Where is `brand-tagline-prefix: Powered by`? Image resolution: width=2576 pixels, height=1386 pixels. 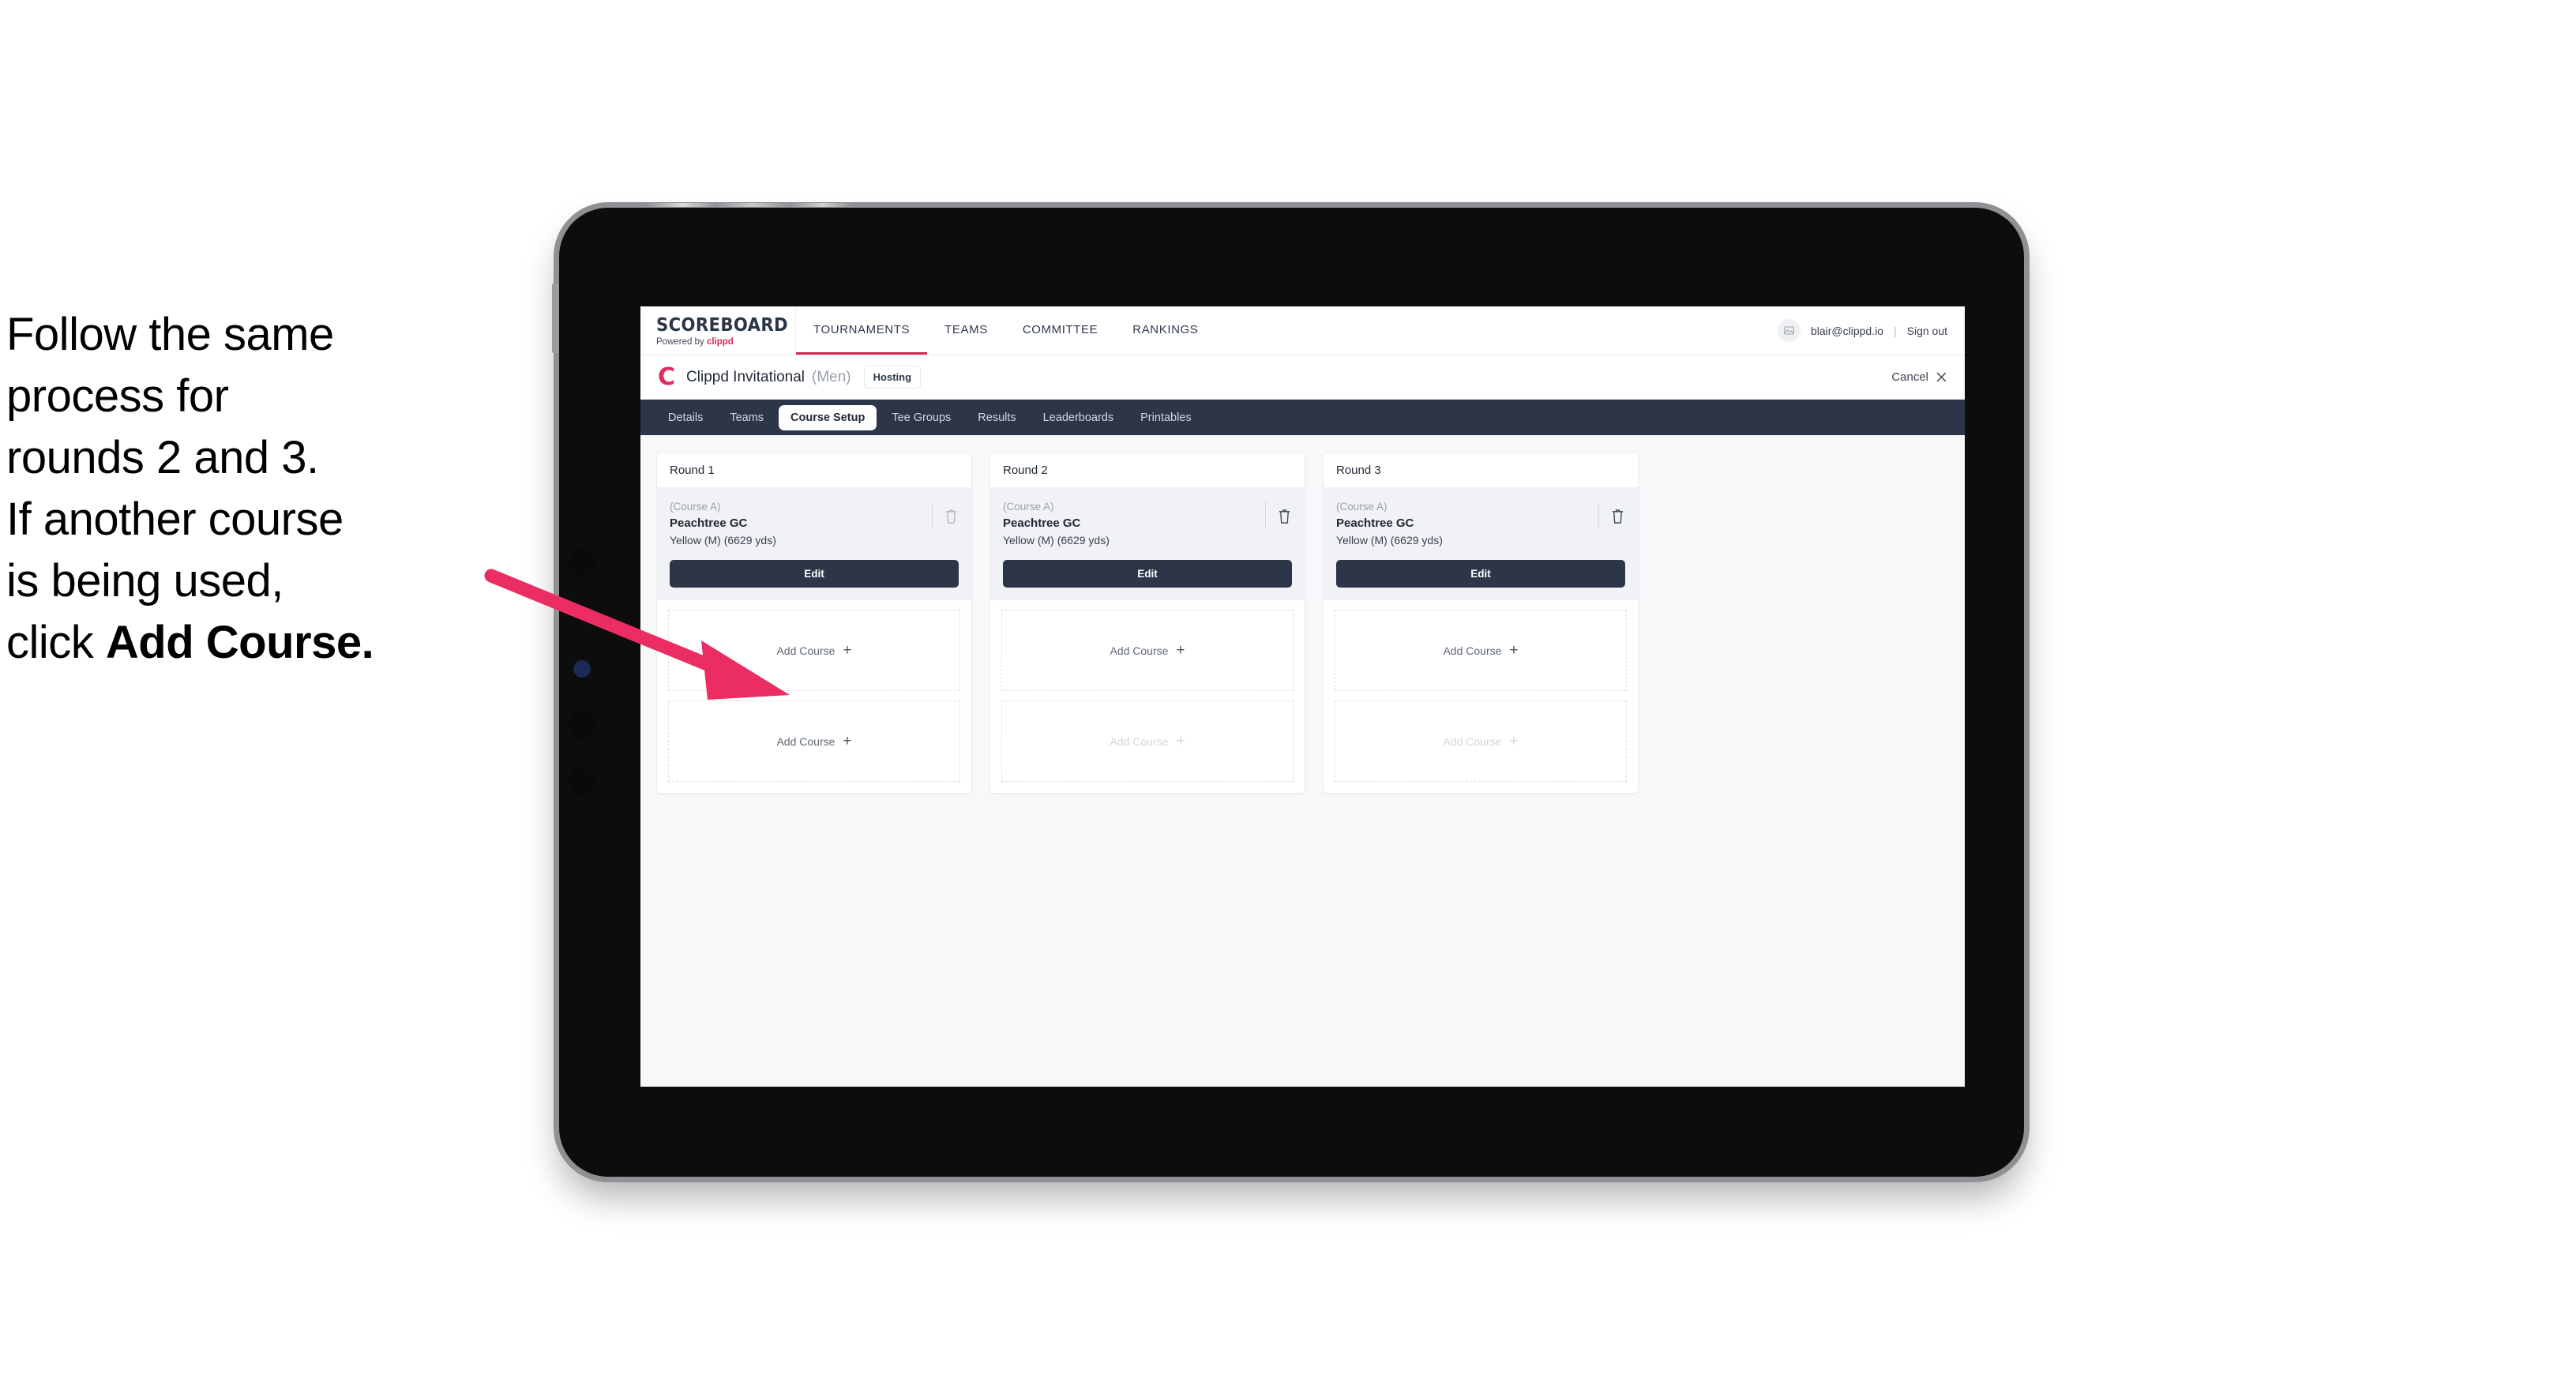
brand-tagline-prefix: Powered by is located at coordinates (681, 341).